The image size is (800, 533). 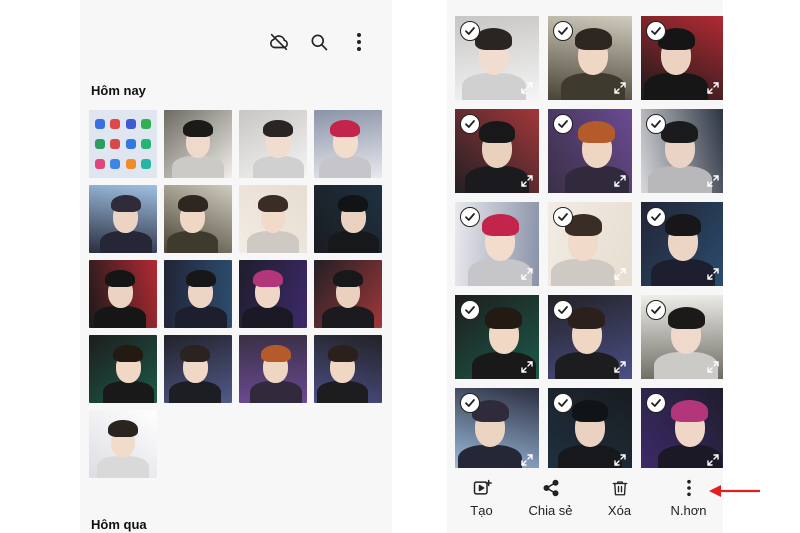 I want to click on selection-action-bar: Tạo Chia sẻ Xóa N.hơn, so click(x=585, y=500).